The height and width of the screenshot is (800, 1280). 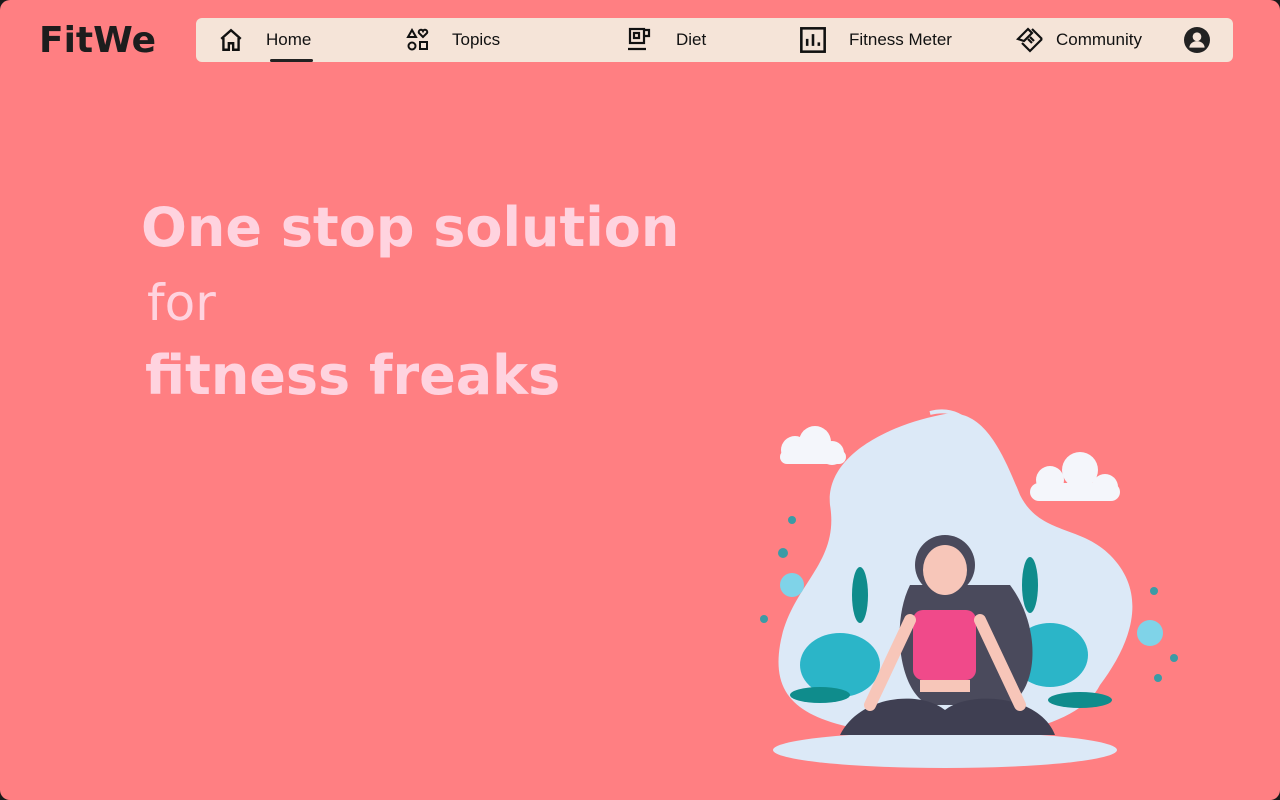 I want to click on handshake-icon, so click(x=1029, y=40).